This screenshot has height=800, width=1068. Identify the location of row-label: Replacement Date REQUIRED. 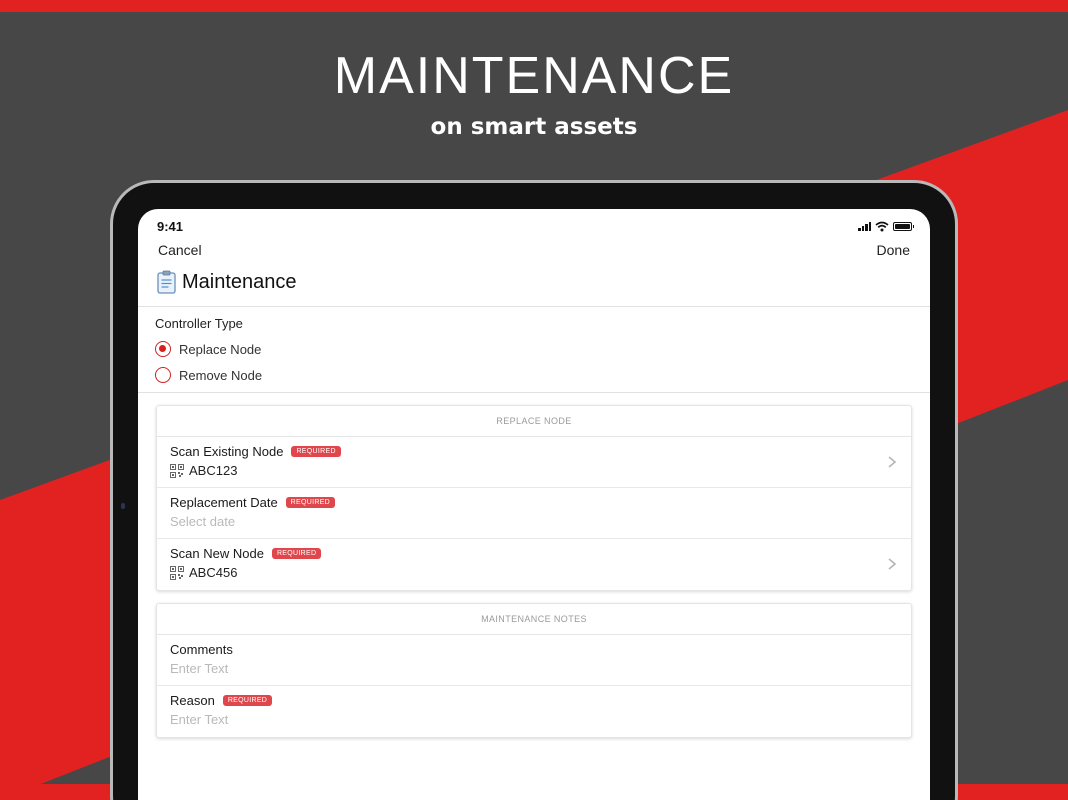
(253, 502).